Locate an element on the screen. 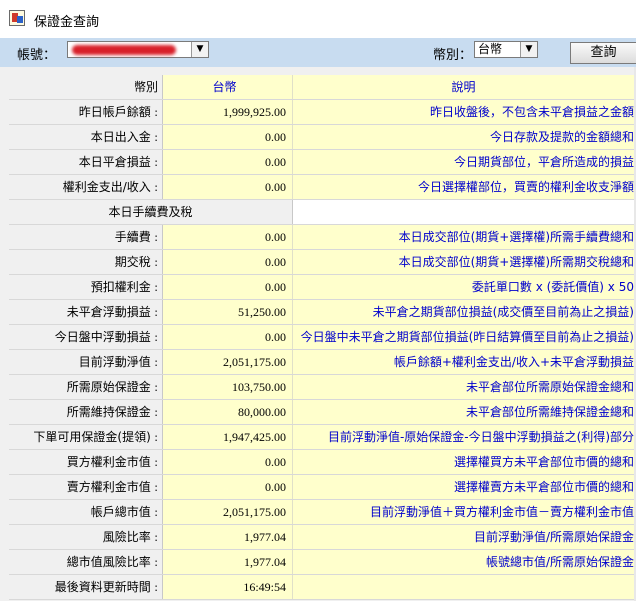  query-toolbar: 帳號： ▼ 幣別： 台幣 ▼ 查詢 is located at coordinates (318, 52).